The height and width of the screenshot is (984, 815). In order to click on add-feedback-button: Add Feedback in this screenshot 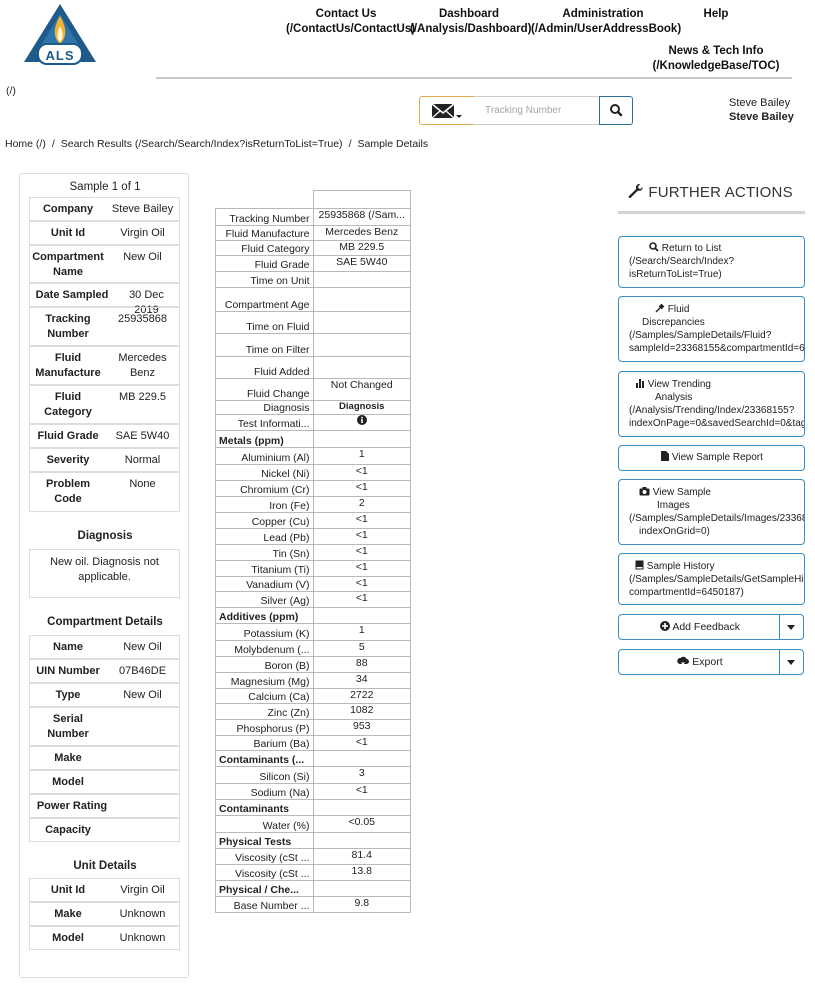, I will do `click(700, 627)`.